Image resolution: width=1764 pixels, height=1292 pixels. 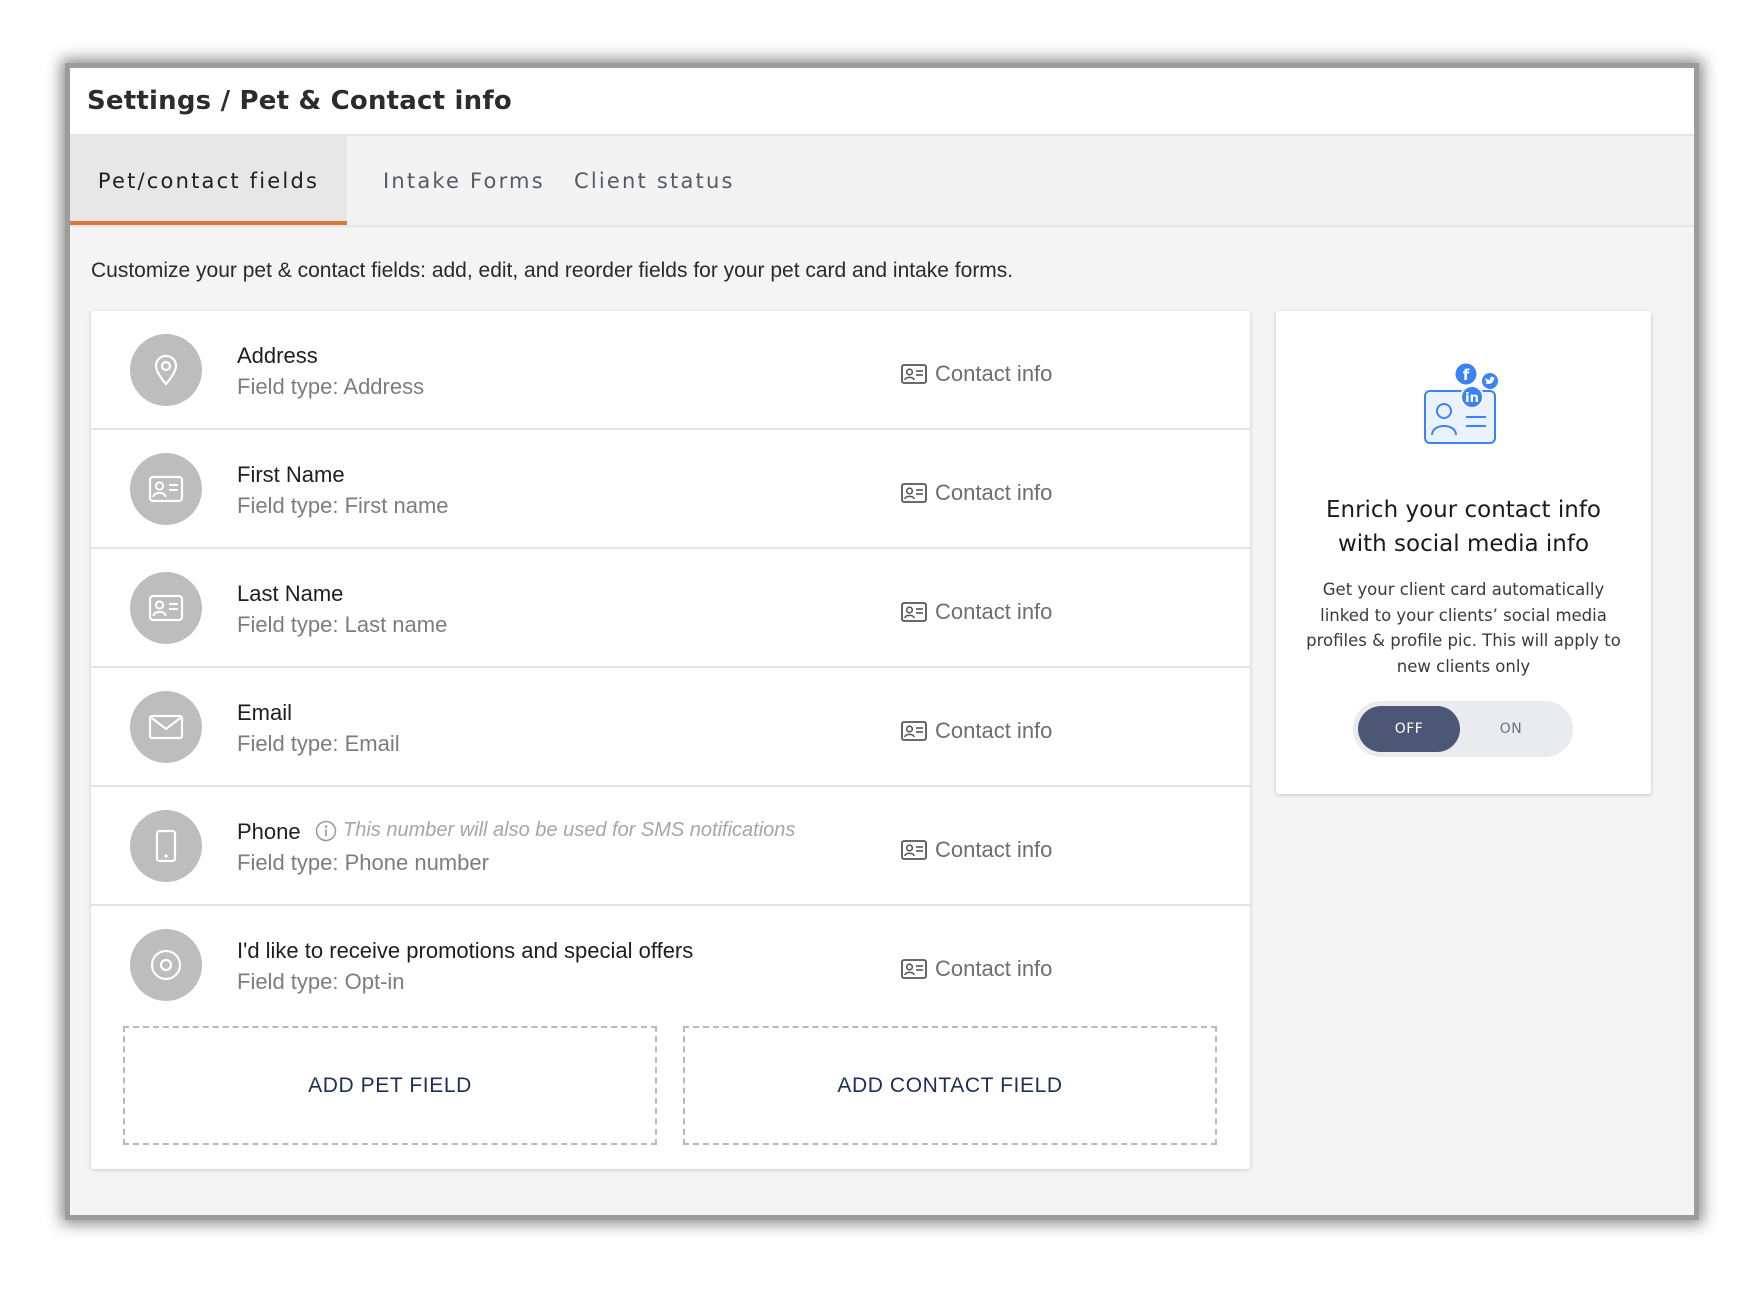 What do you see at coordinates (342, 624) in the screenshot?
I see `field-type: Field type: Last name` at bounding box center [342, 624].